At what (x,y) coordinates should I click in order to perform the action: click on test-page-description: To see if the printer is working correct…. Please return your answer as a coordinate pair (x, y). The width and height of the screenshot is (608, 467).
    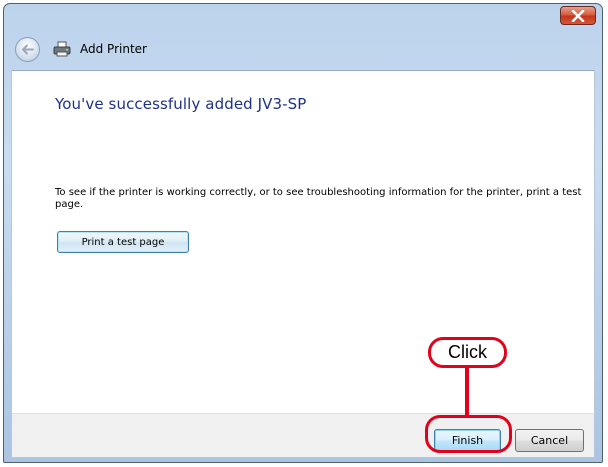
    Looking at the image, I should click on (318, 198).